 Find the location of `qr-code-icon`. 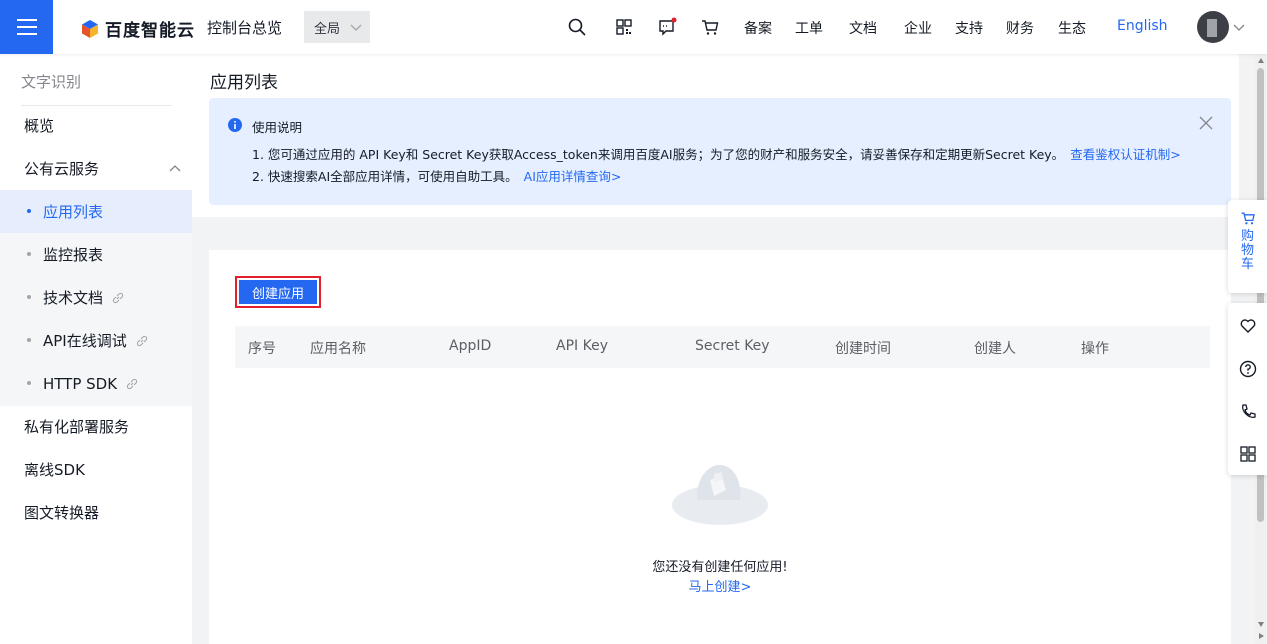

qr-code-icon is located at coordinates (624, 27).